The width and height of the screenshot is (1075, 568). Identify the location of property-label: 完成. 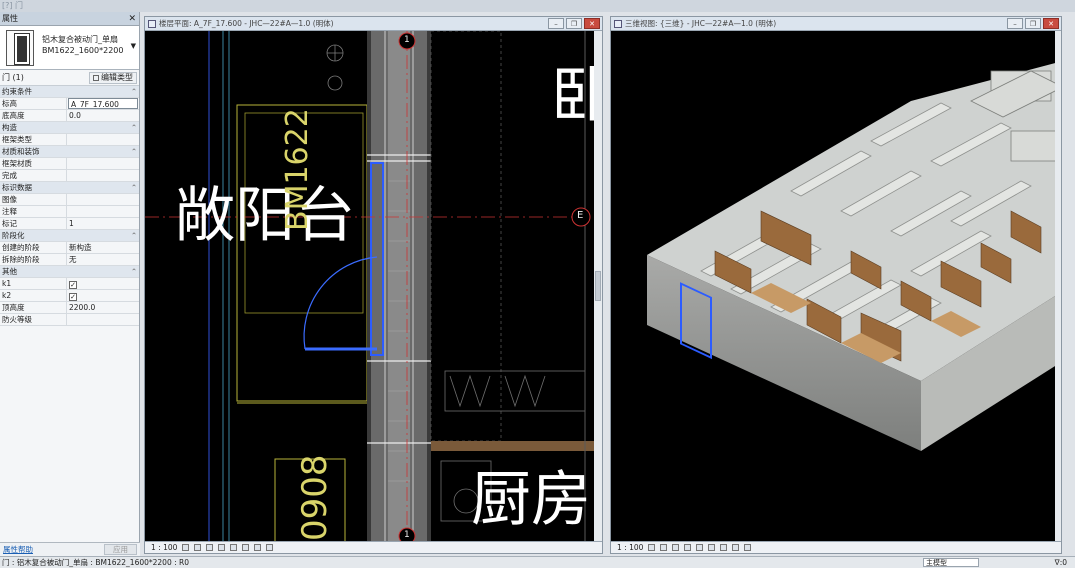
(33, 175).